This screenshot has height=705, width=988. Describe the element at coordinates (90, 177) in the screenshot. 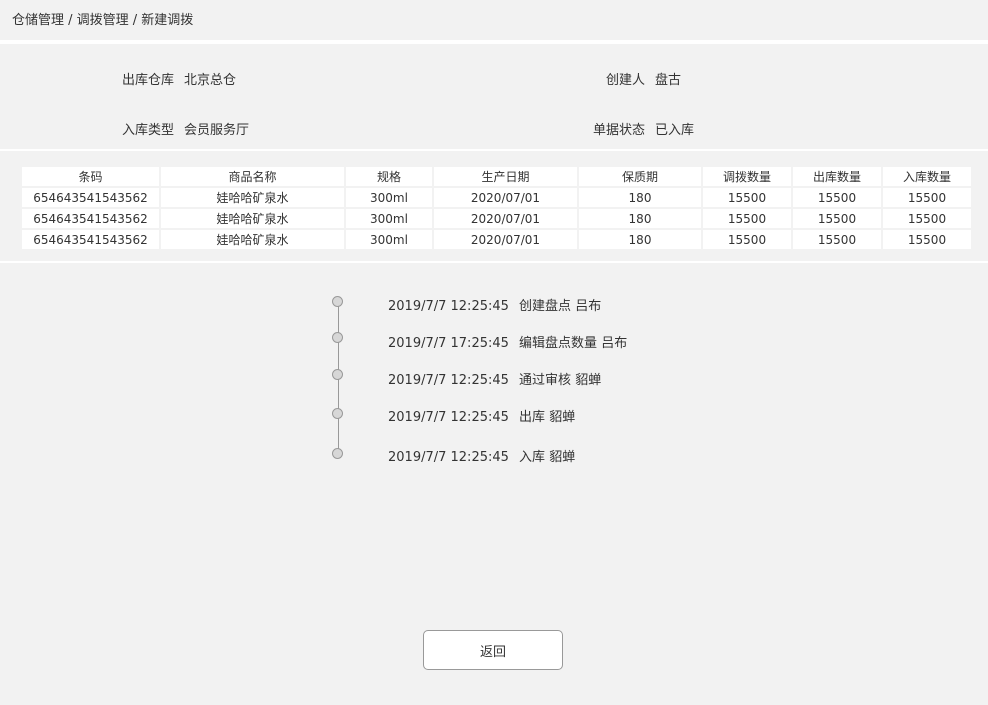

I see `column-header: 条码` at that location.